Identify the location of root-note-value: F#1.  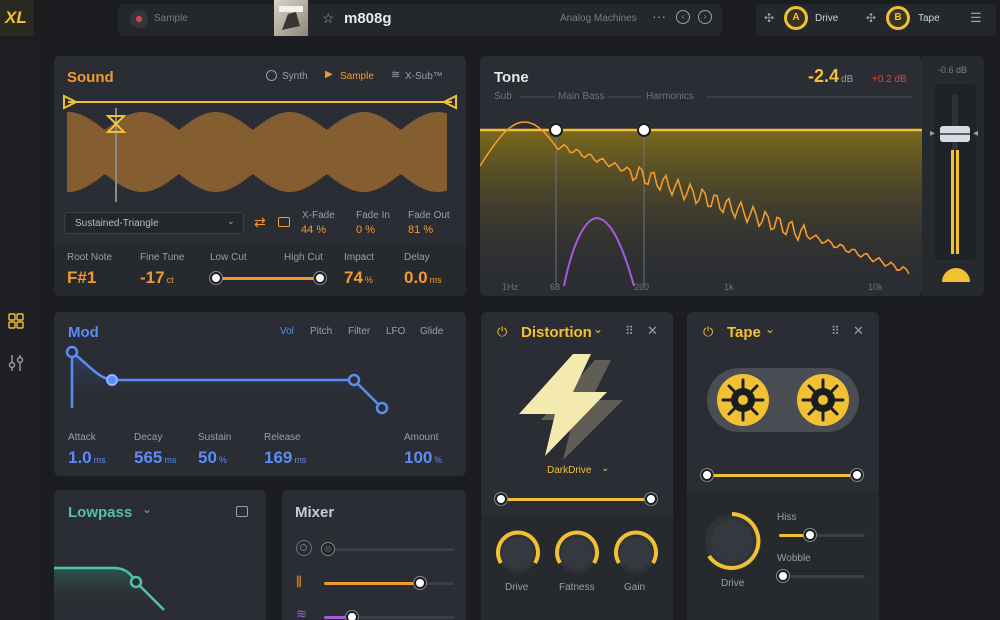
(81, 278).